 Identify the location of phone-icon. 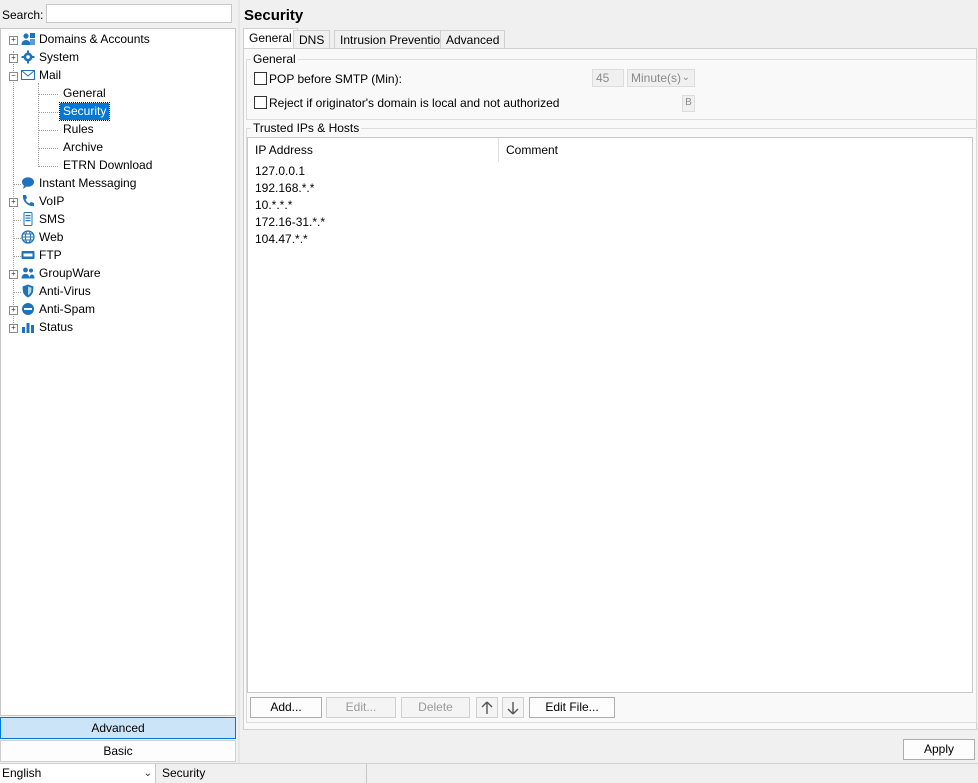
(28, 201).